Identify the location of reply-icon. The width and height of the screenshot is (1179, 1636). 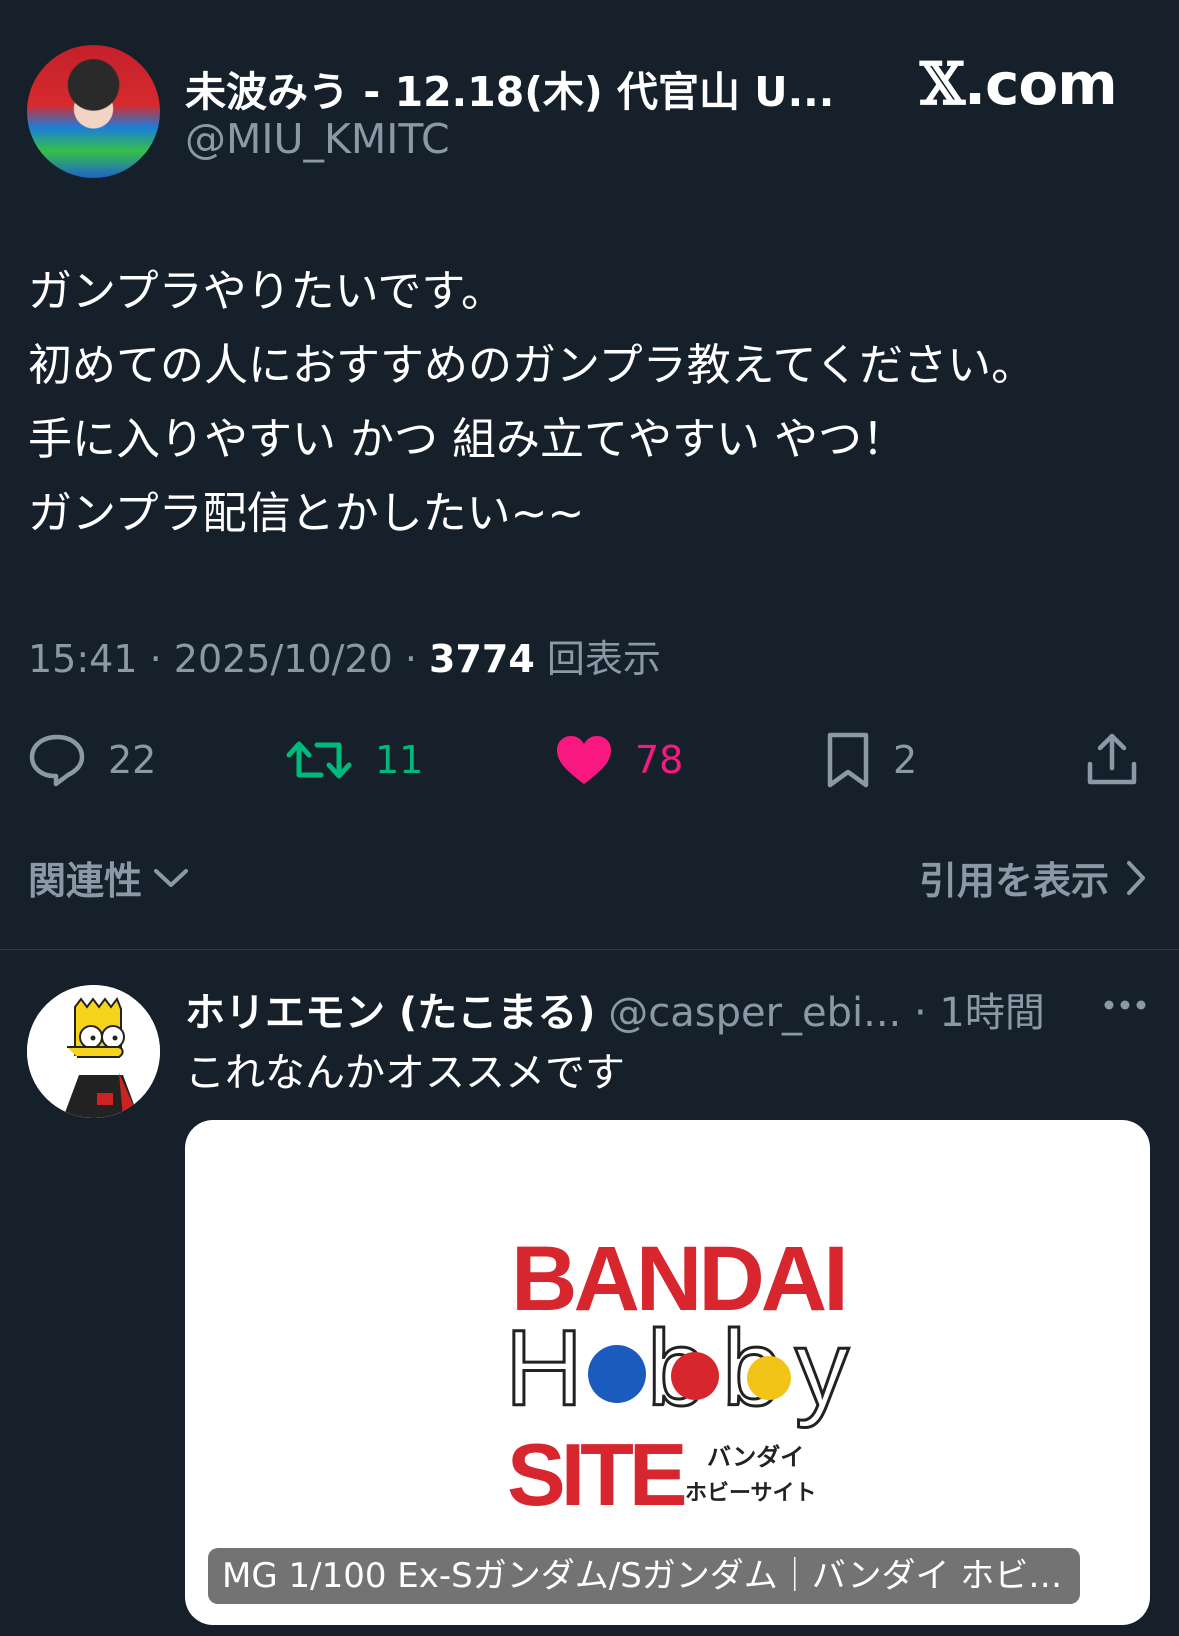
(57, 760).